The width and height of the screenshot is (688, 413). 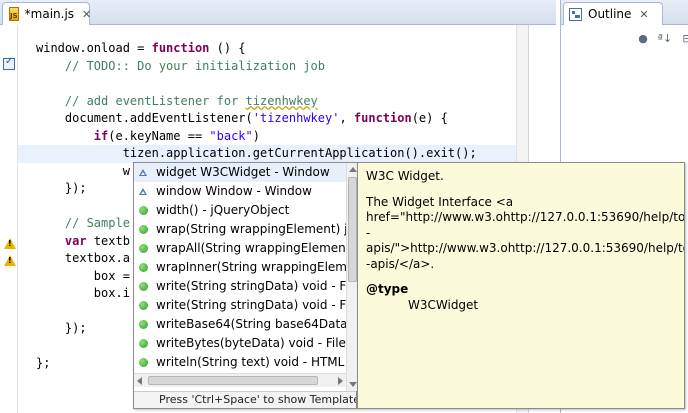 What do you see at coordinates (141, 100) in the screenshot?
I see `code-token: // add eventListener for` at bounding box center [141, 100].